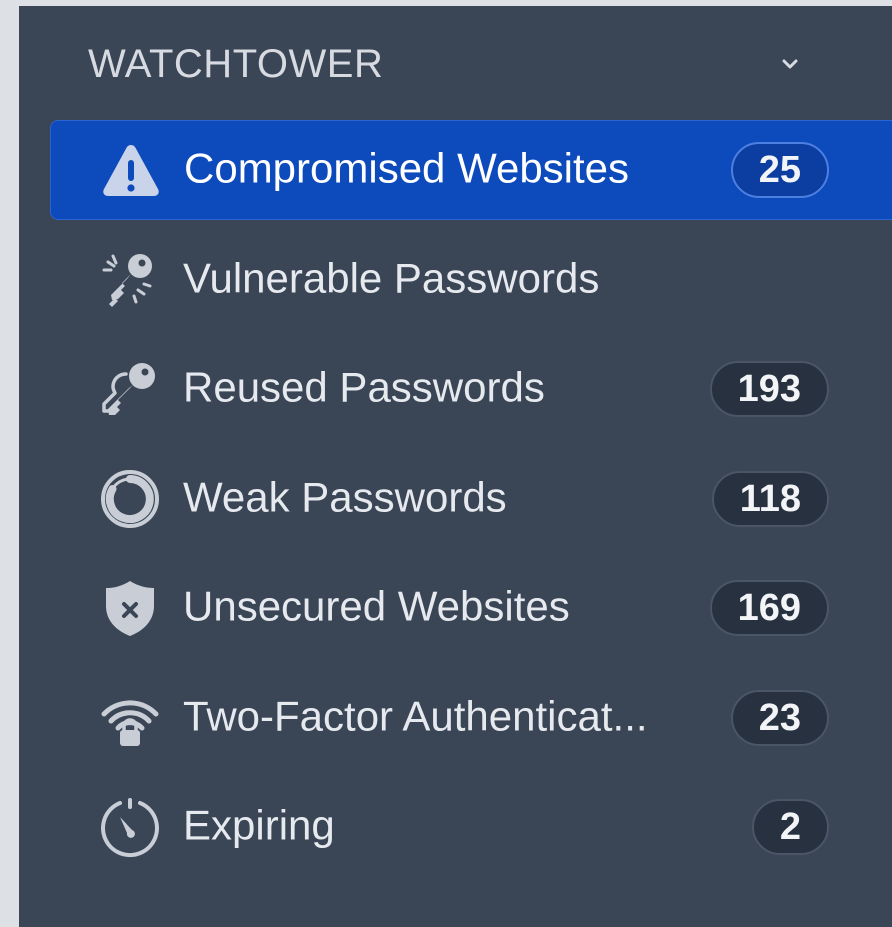  I want to click on watchtower-section-header: WATCHTOWER, so click(455, 61).